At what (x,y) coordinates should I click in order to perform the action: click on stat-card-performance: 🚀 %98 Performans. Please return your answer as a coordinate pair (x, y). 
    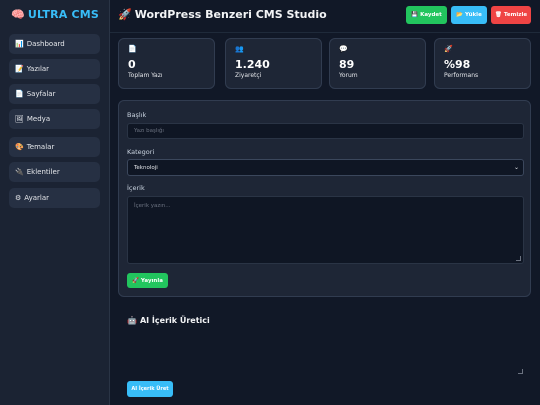
    Looking at the image, I should click on (482, 63).